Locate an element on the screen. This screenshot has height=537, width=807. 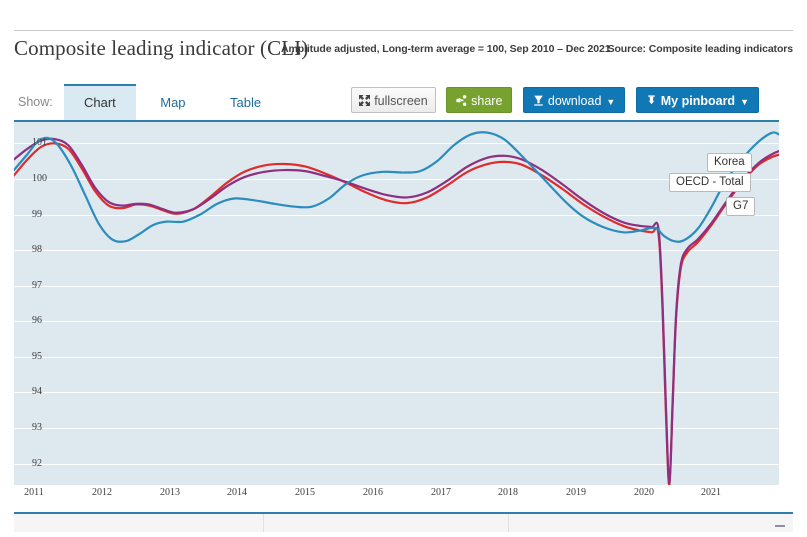
tab-map: Map is located at coordinates (172, 103).